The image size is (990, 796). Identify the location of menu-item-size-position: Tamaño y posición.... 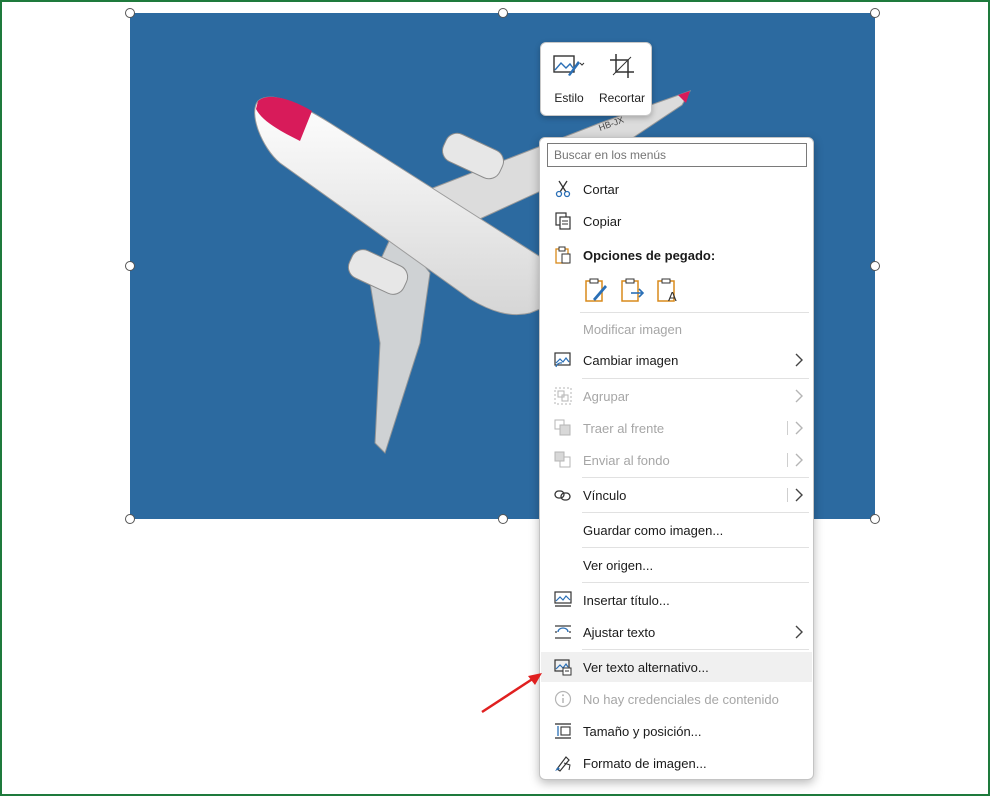
(676, 731).